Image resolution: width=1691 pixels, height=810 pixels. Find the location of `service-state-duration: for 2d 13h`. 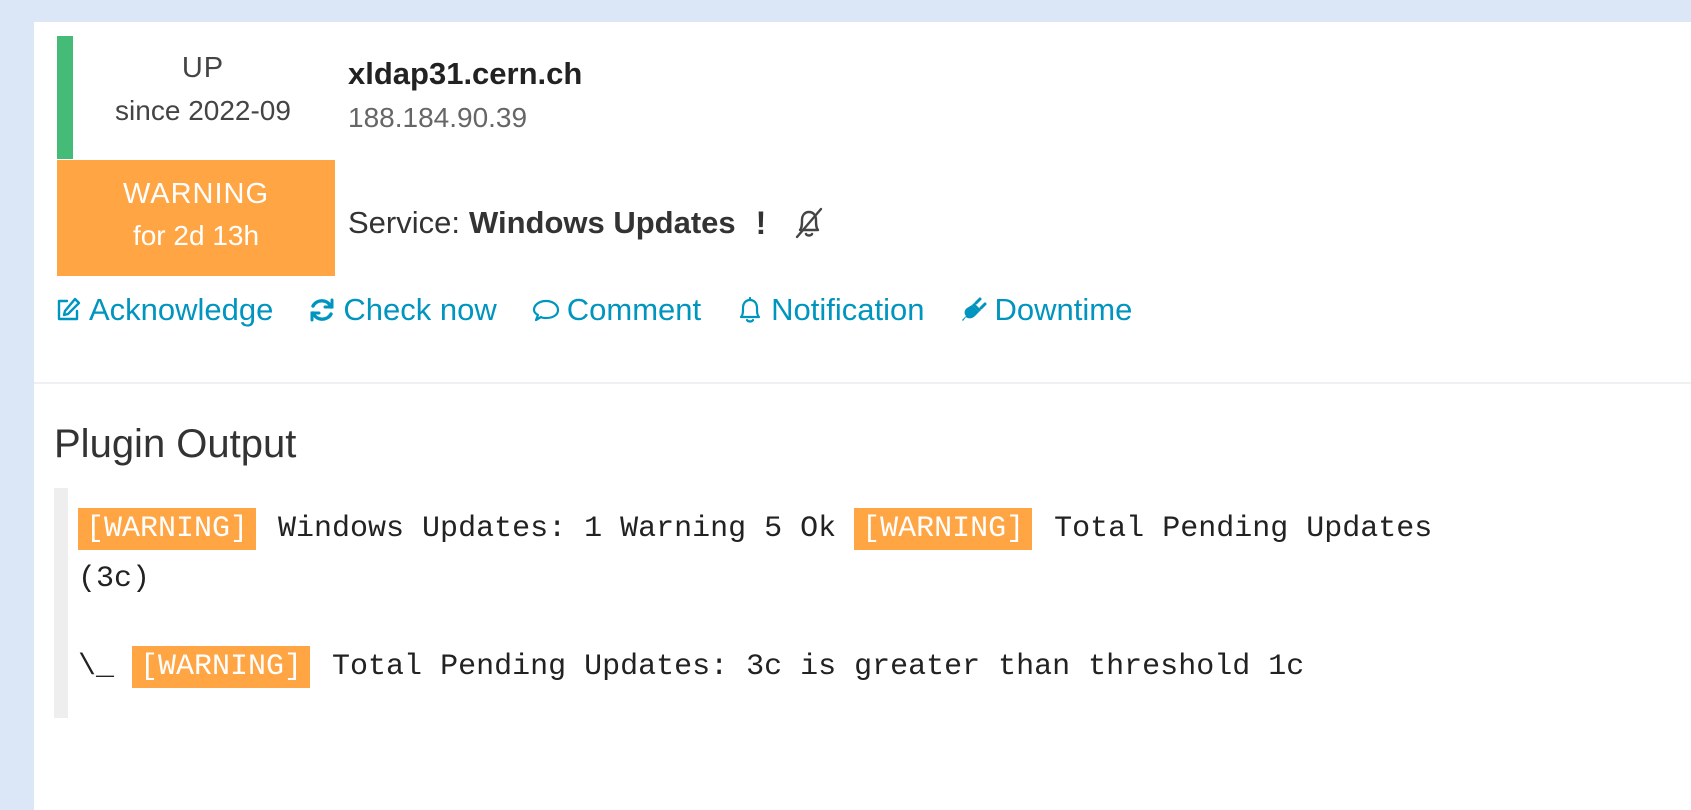

service-state-duration: for 2d 13h is located at coordinates (196, 235).